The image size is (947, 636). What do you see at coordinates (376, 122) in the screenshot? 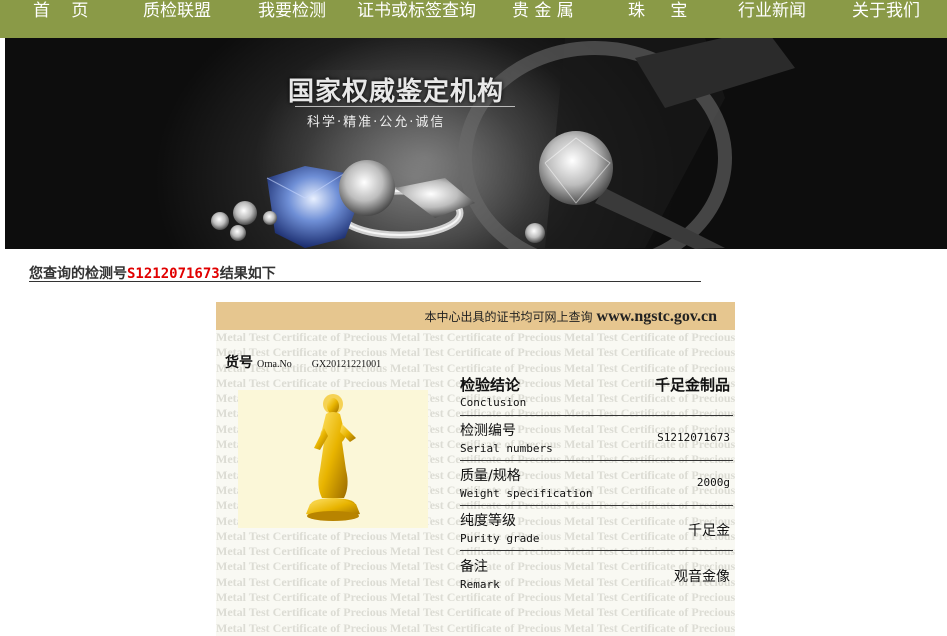
I see `banner-subtitle: 科学·精准·公允·诚信` at bounding box center [376, 122].